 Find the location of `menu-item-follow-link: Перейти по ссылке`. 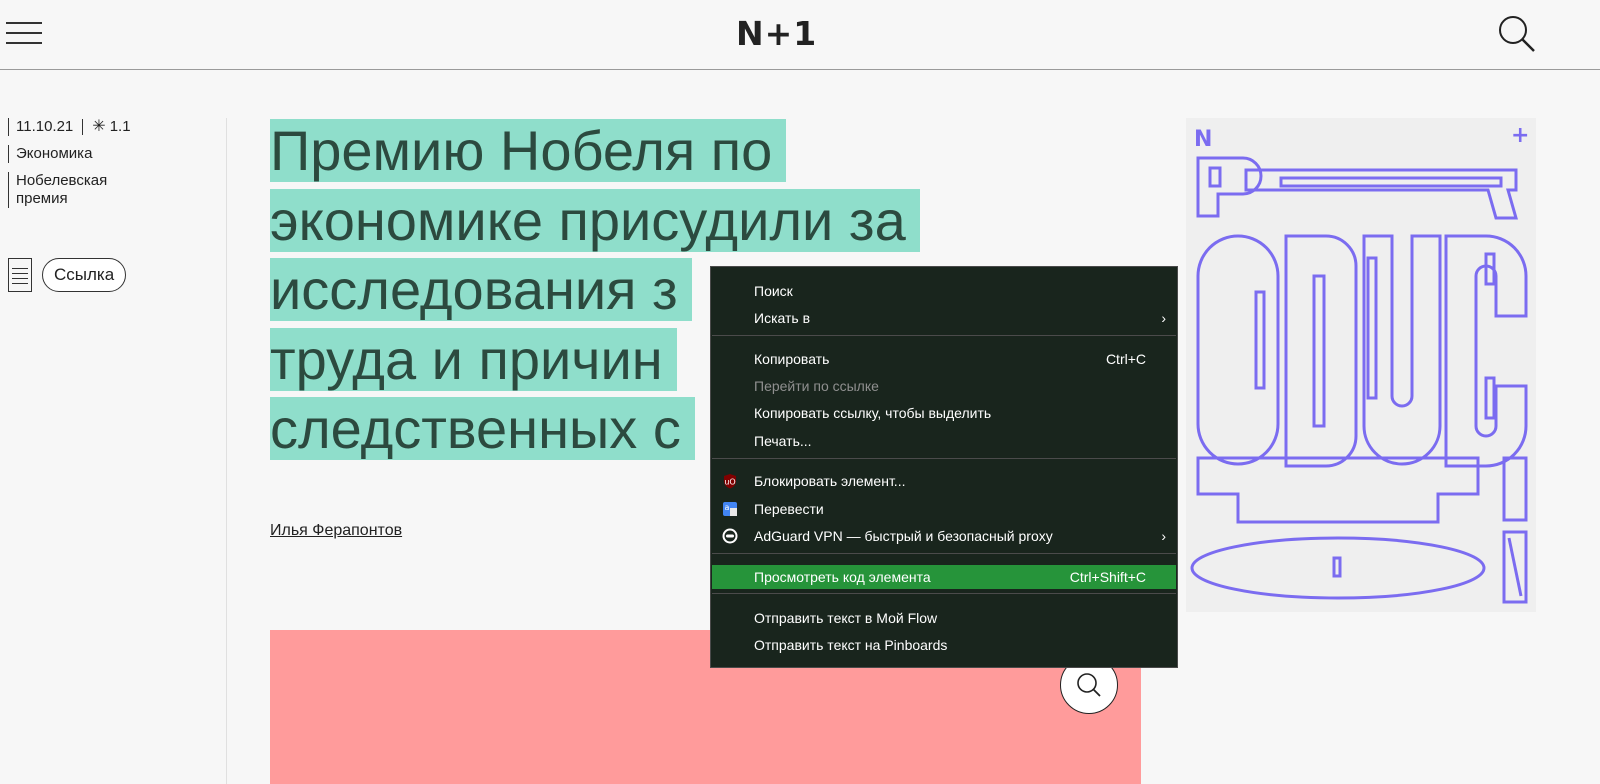

menu-item-follow-link: Перейти по ссылке is located at coordinates (816, 386).